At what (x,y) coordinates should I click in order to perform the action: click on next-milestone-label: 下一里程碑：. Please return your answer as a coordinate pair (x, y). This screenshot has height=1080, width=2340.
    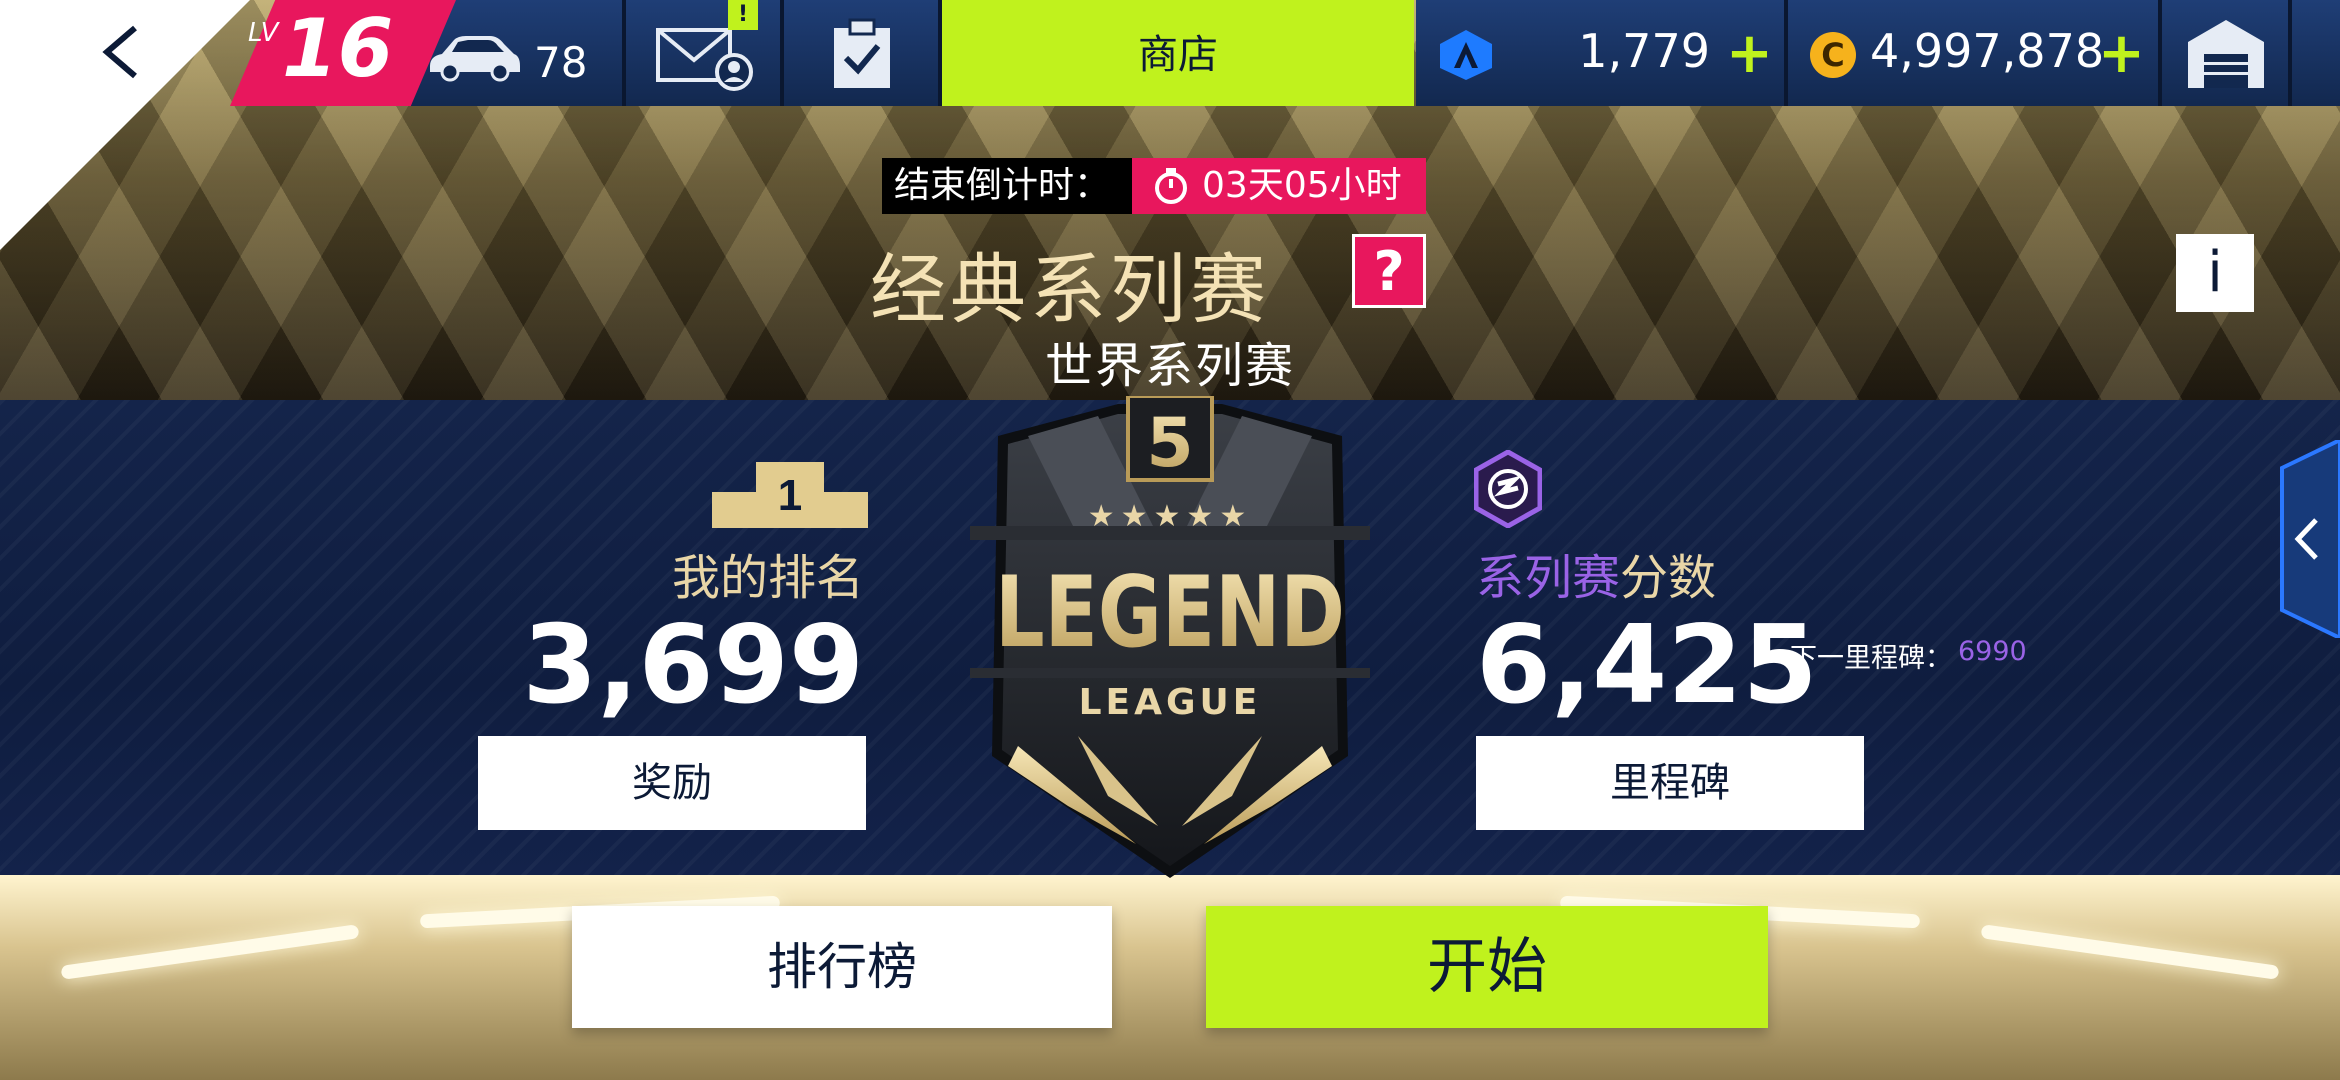
    Looking at the image, I should click on (1871, 658).